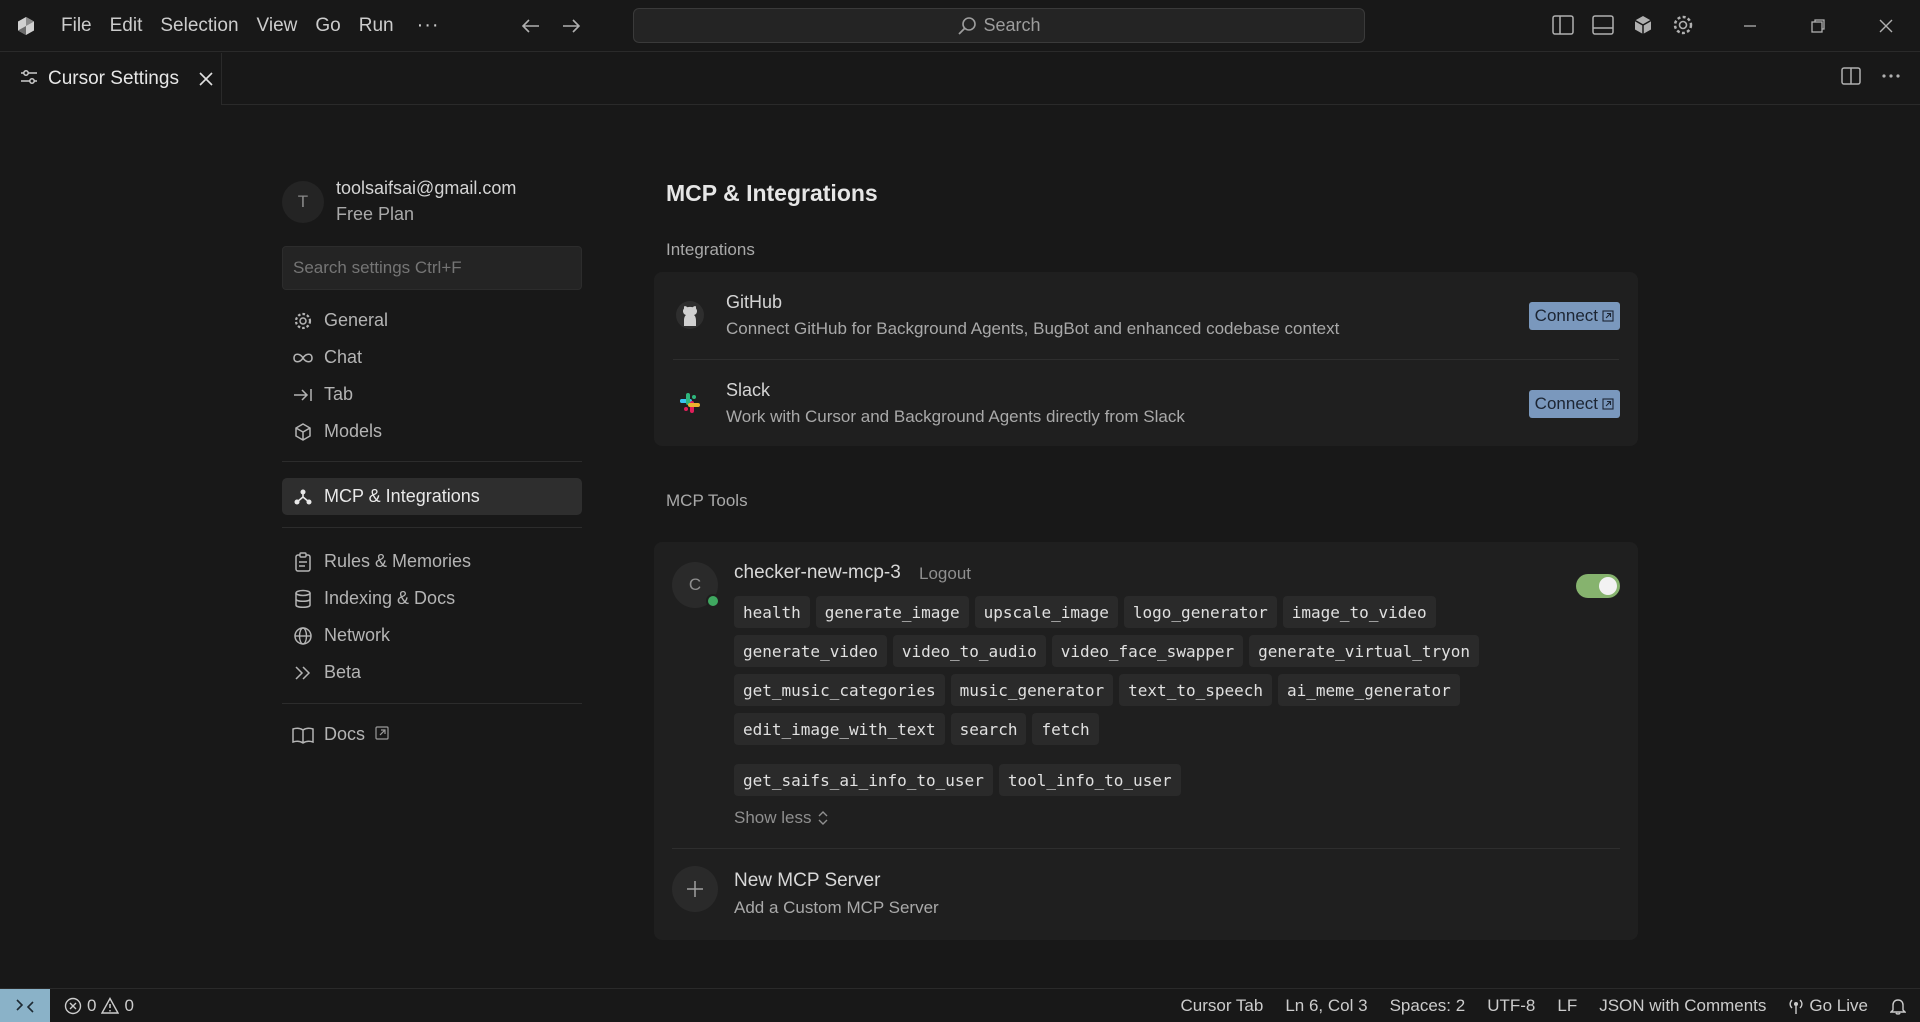 This screenshot has width=1920, height=1022. I want to click on tool-chip: generate_virtual_tryon, so click(1364, 651).